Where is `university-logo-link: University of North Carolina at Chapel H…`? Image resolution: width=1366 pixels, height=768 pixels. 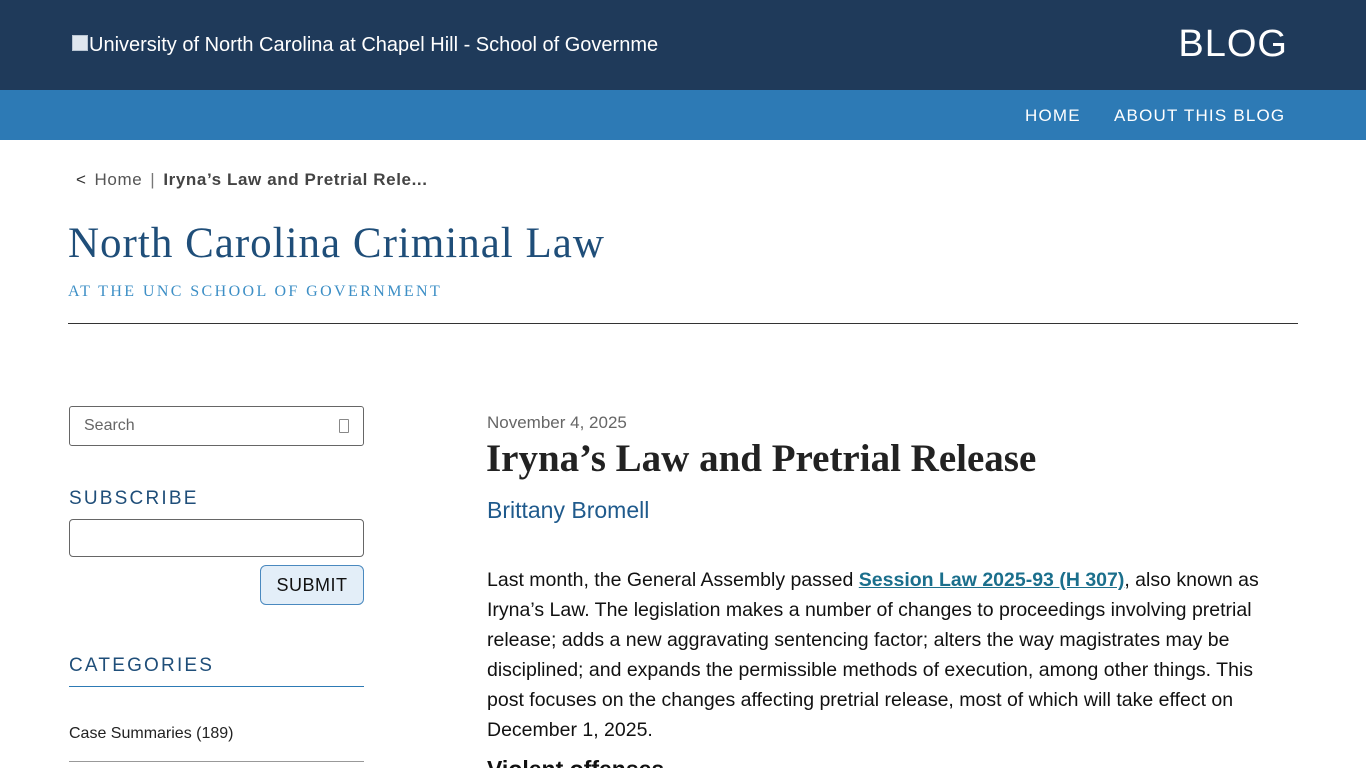 university-logo-link: University of North Carolina at Chapel H… is located at coordinates (365, 45).